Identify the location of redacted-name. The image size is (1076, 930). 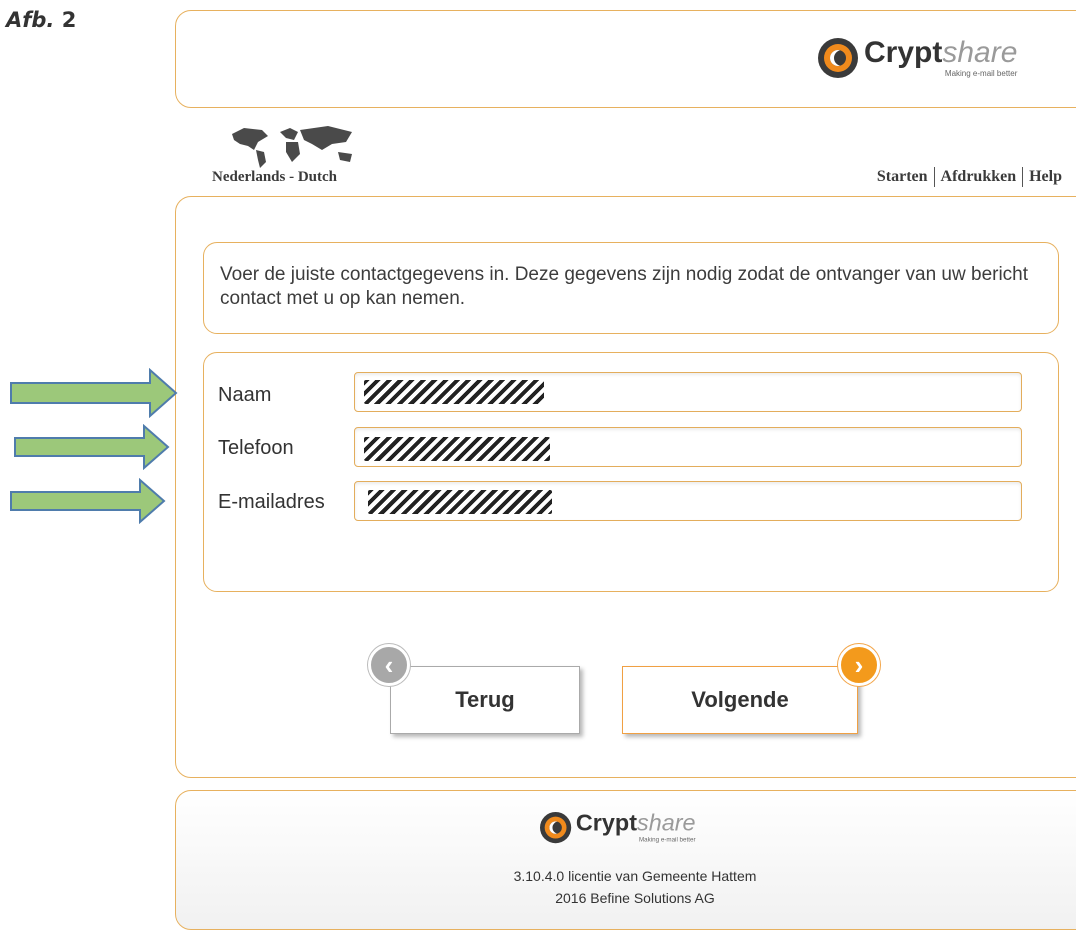
(454, 392).